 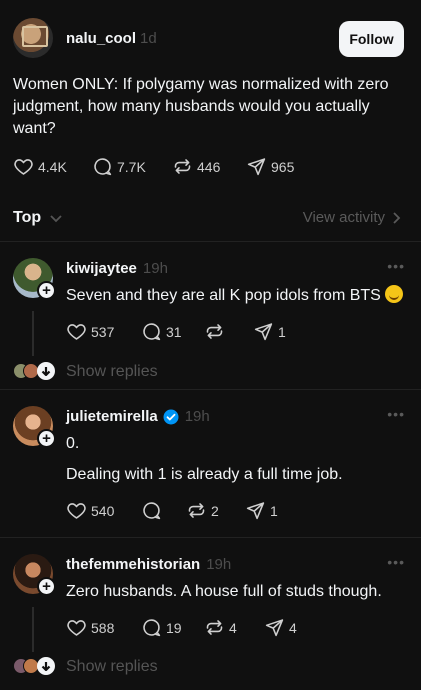 What do you see at coordinates (293, 627) in the screenshot?
I see `share-count: 4` at bounding box center [293, 627].